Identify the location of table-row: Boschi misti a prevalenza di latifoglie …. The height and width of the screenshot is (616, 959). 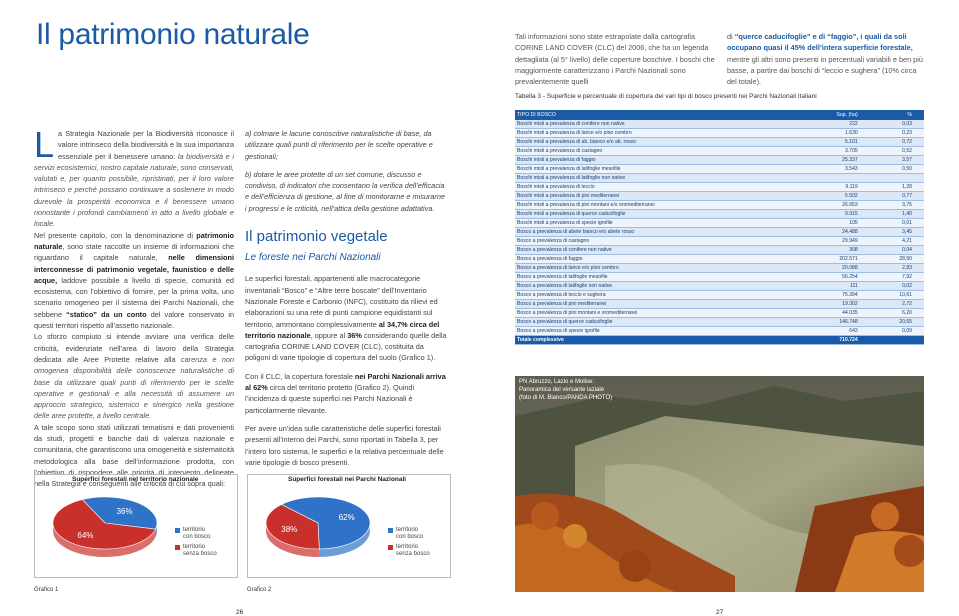
(719, 169).